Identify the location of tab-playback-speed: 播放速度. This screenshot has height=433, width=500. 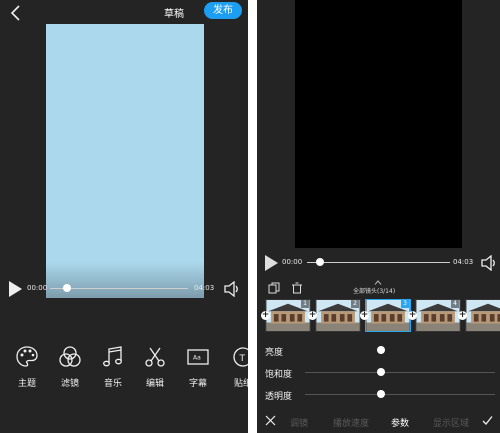
(351, 422).